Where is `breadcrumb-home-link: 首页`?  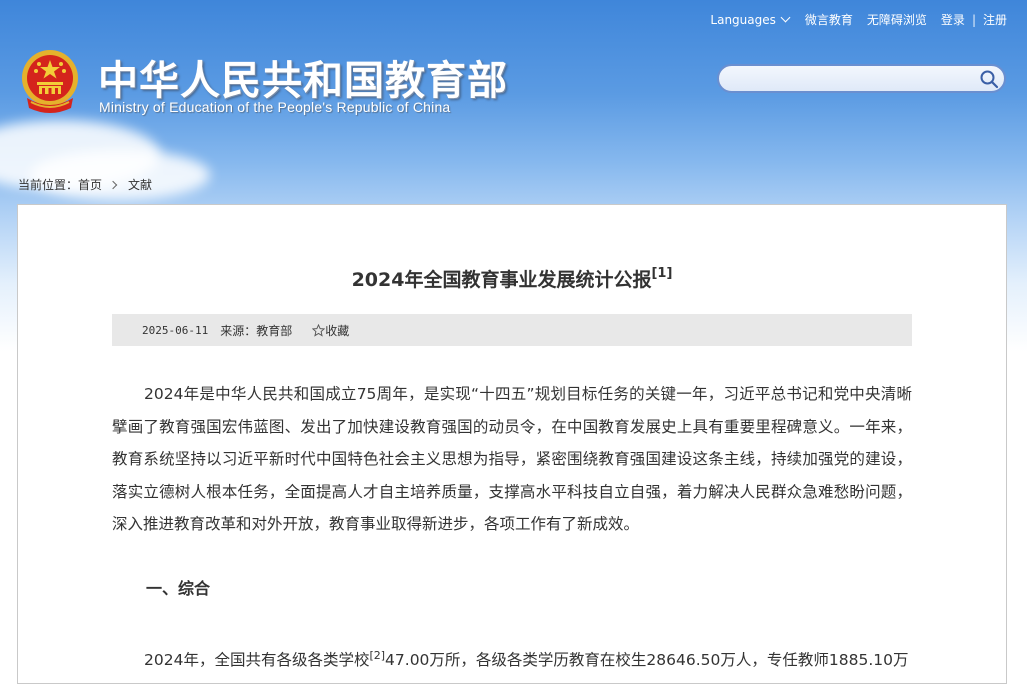 breadcrumb-home-link: 首页 is located at coordinates (90, 184).